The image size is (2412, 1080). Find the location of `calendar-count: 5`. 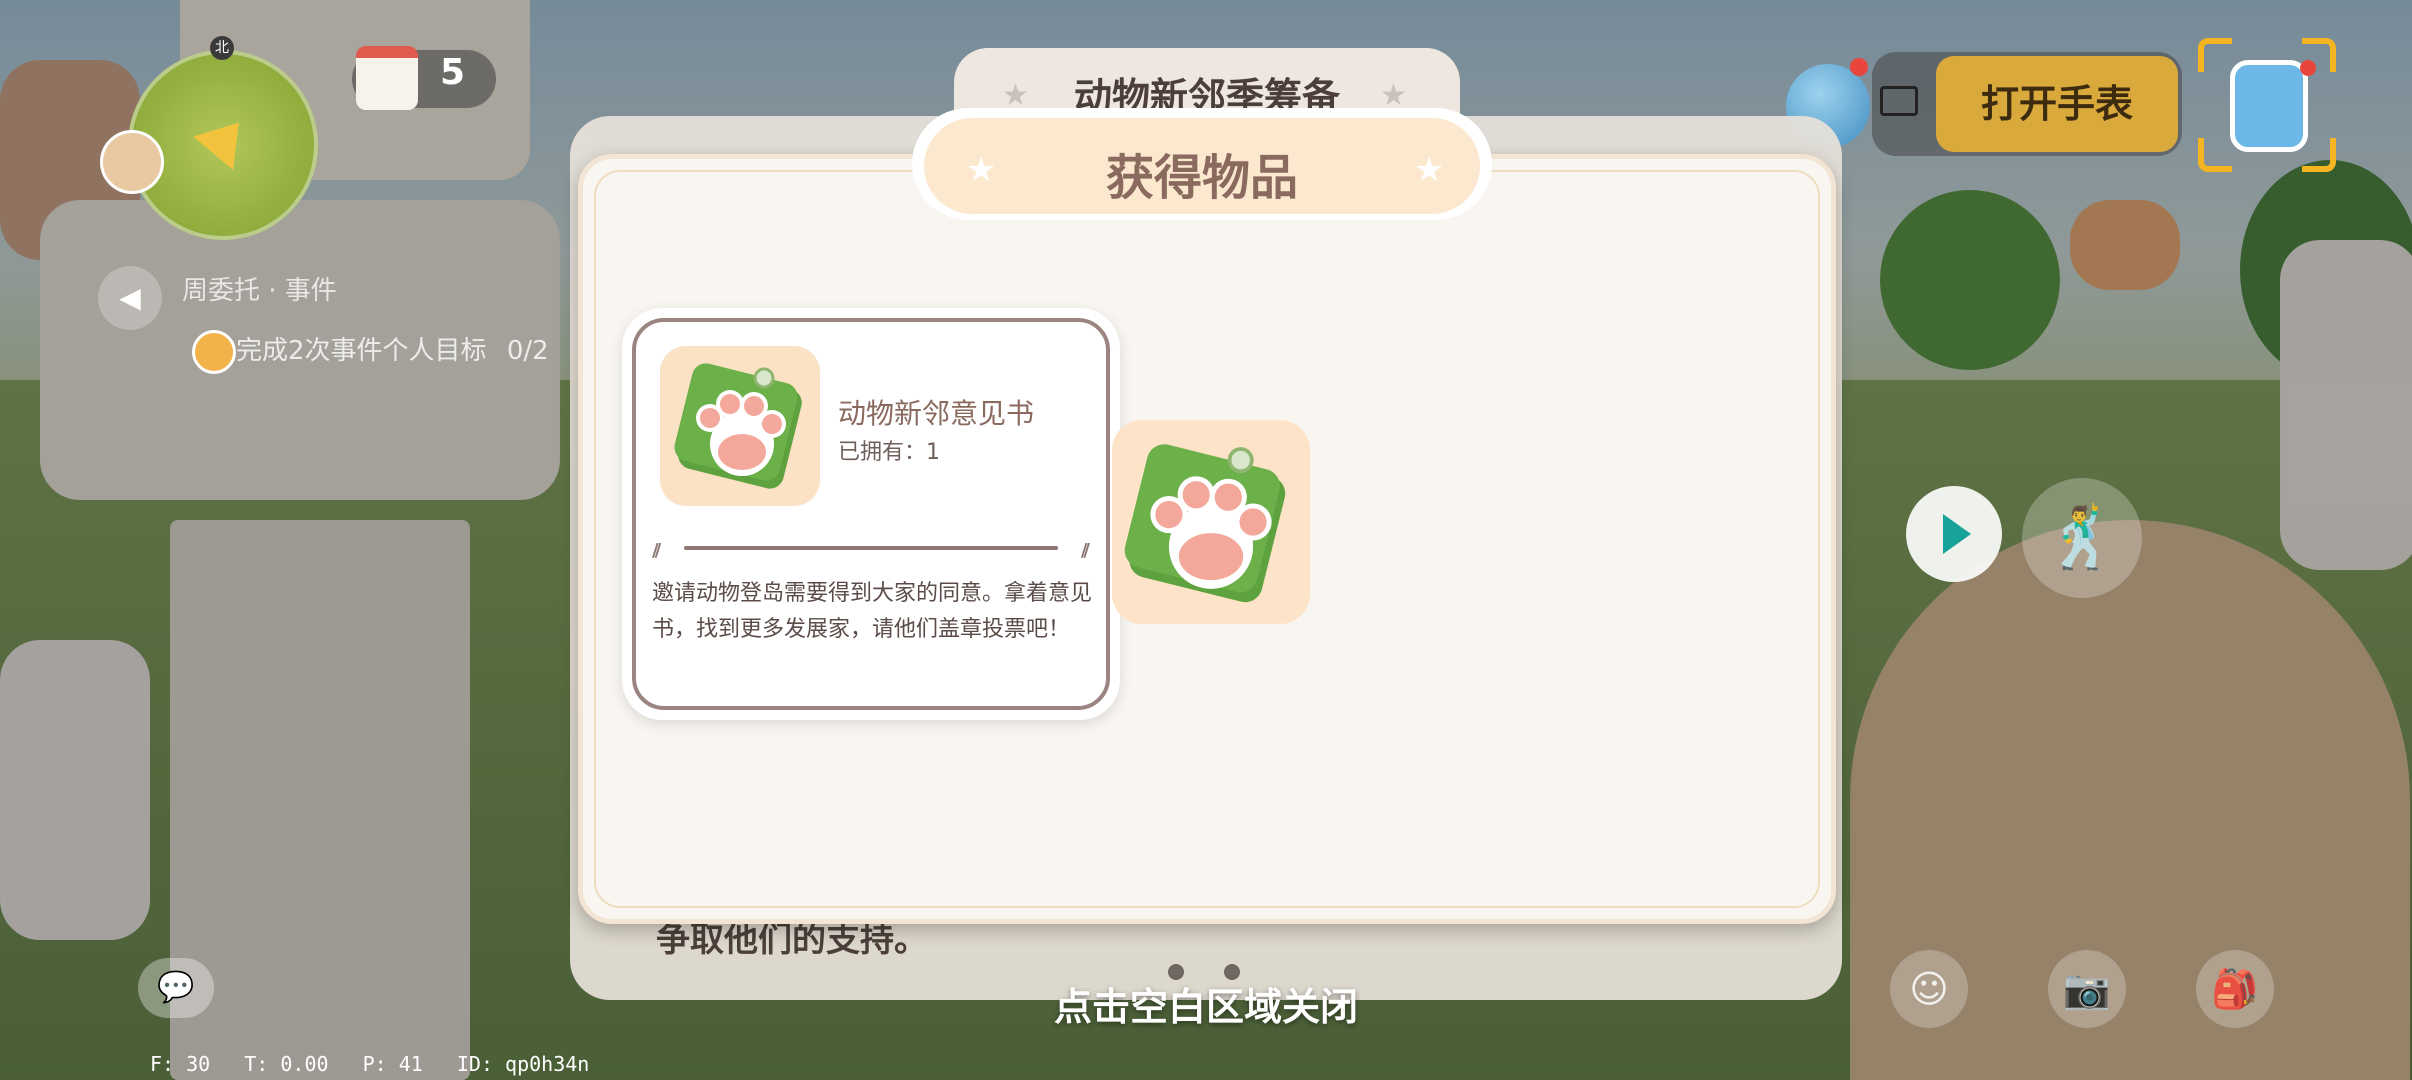

calendar-count: 5 is located at coordinates (453, 72).